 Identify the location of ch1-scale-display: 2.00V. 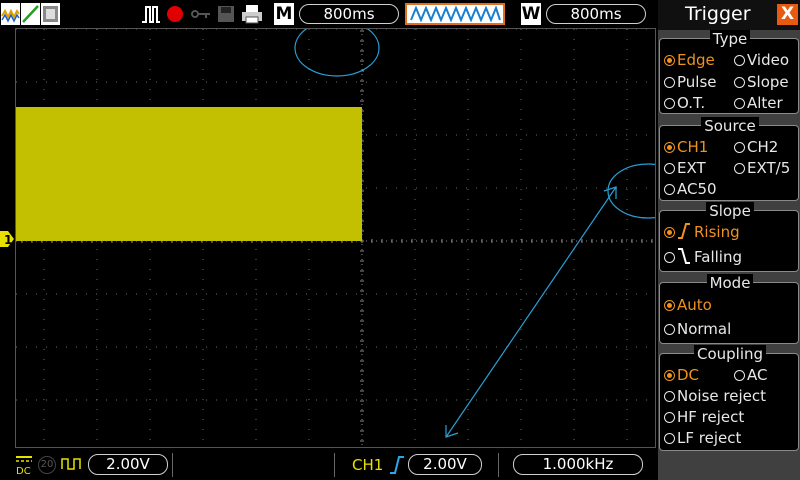
(128, 464).